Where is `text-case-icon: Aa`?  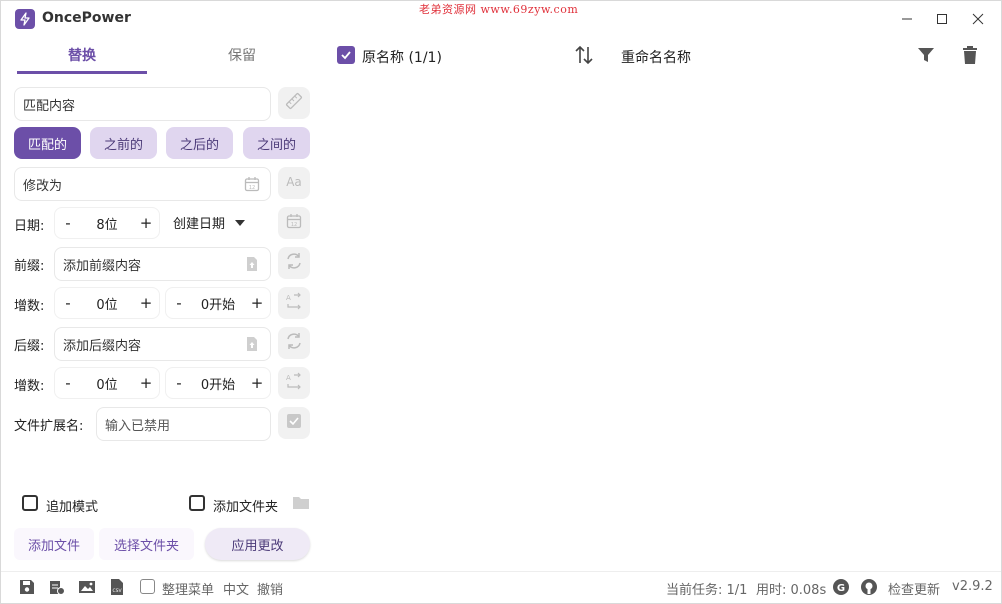 text-case-icon: Aa is located at coordinates (294, 183).